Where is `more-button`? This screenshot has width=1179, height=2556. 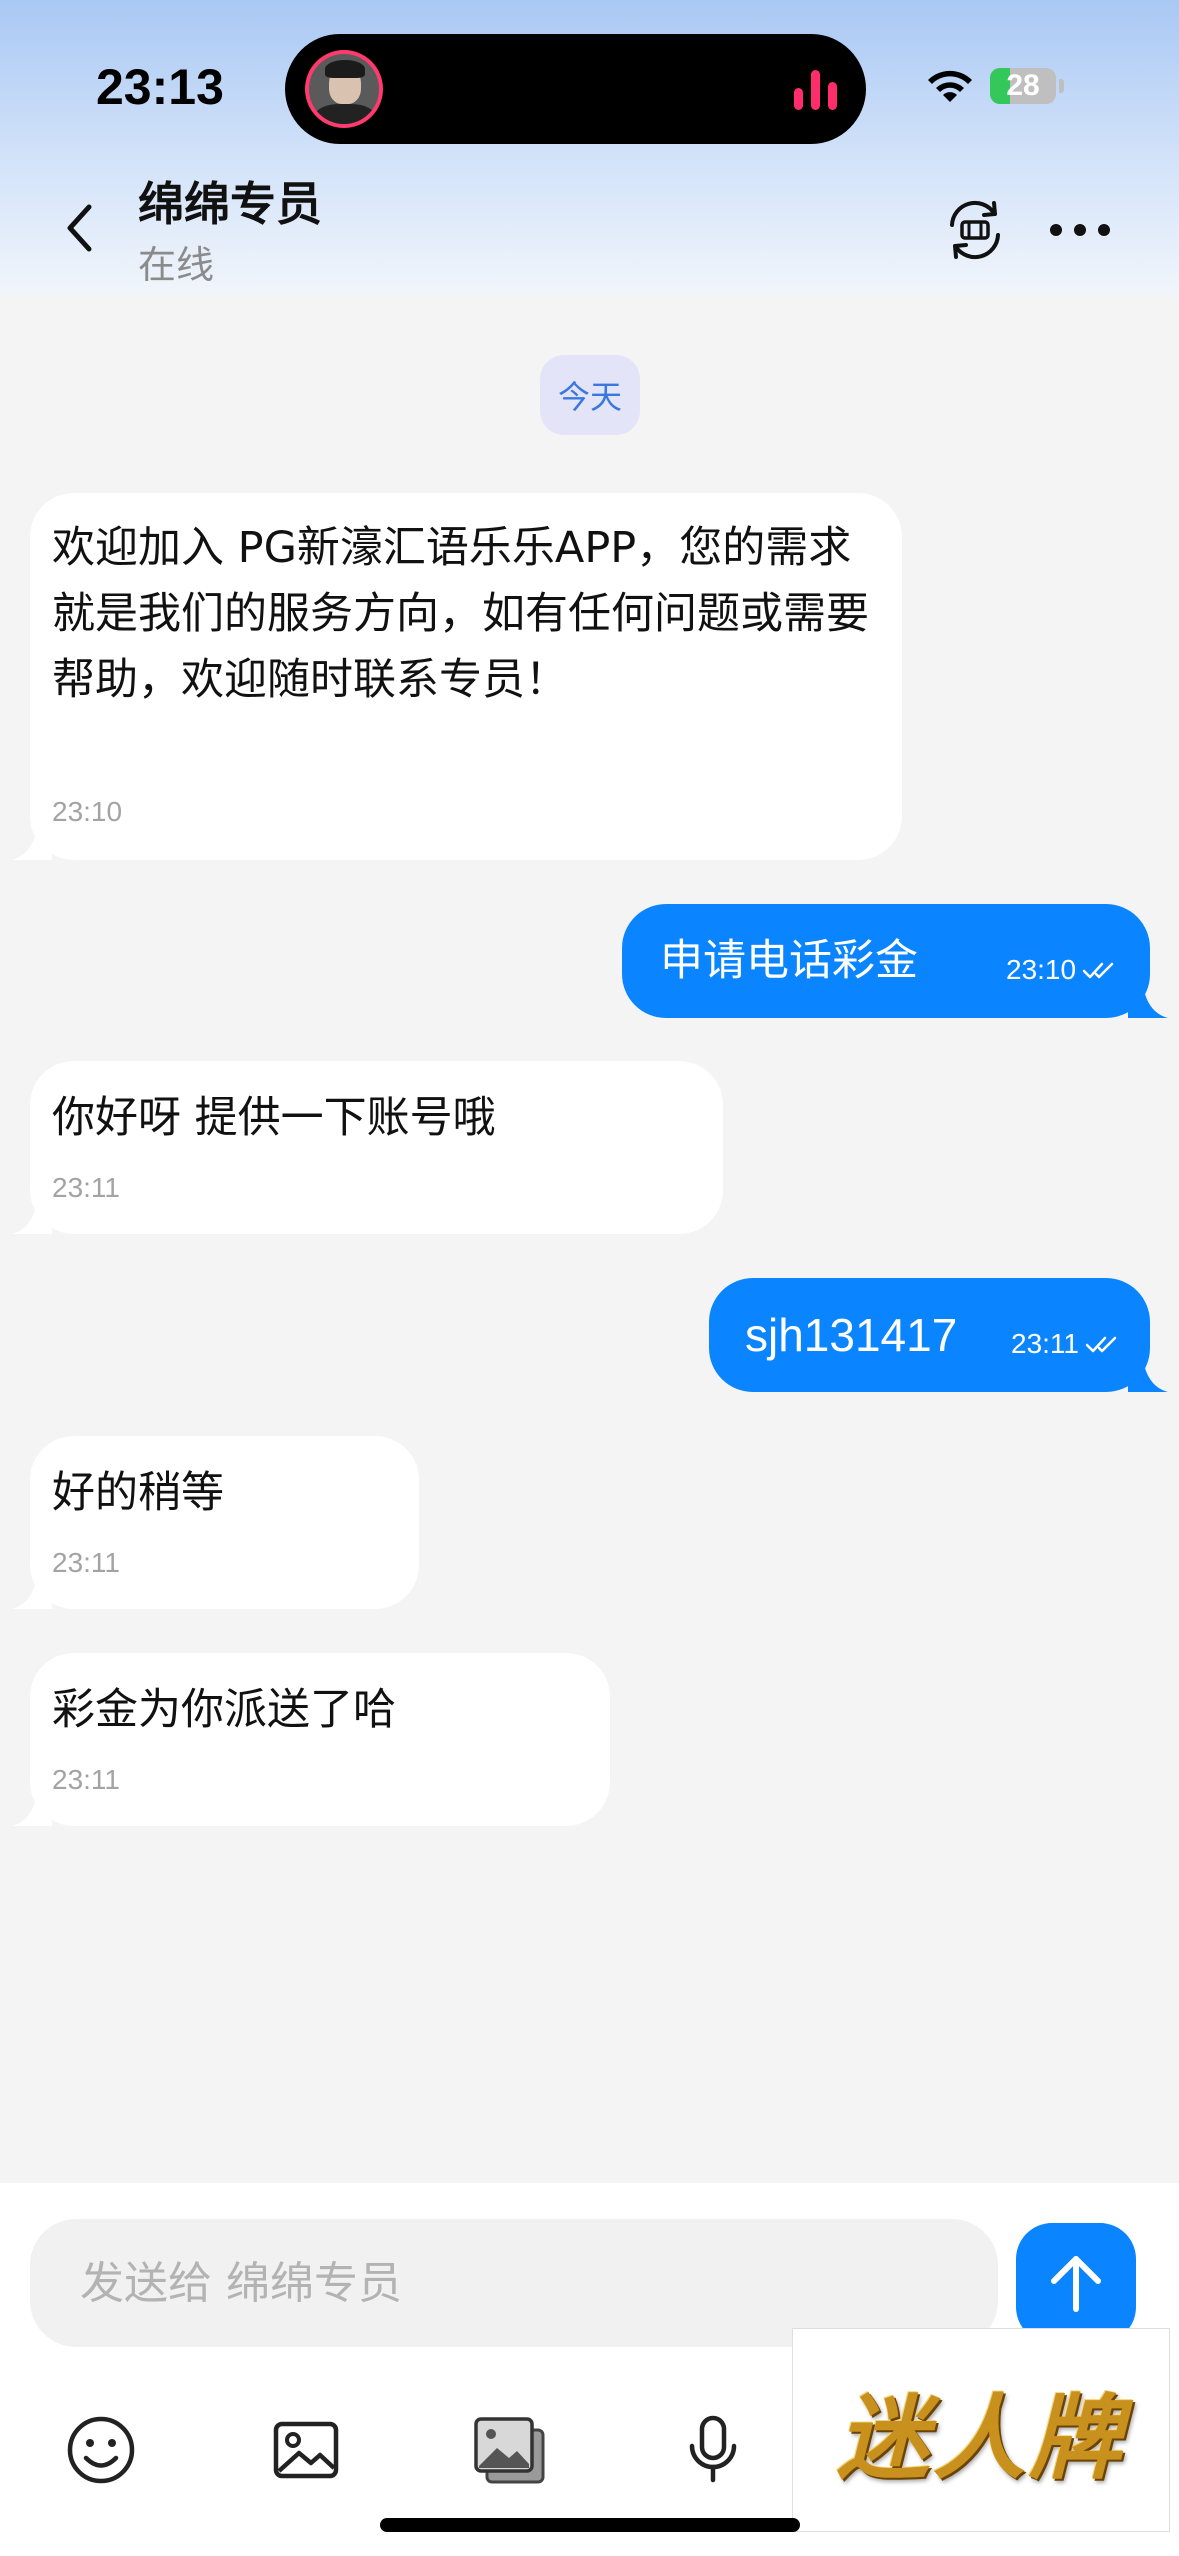
more-button is located at coordinates (1080, 230).